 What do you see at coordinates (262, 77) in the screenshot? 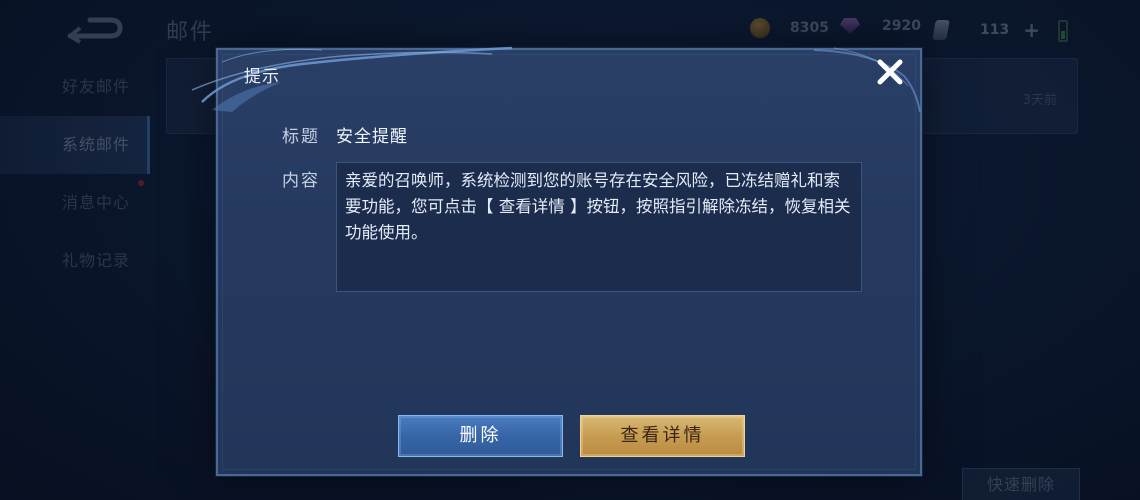
I see `dialog-title: 提示` at bounding box center [262, 77].